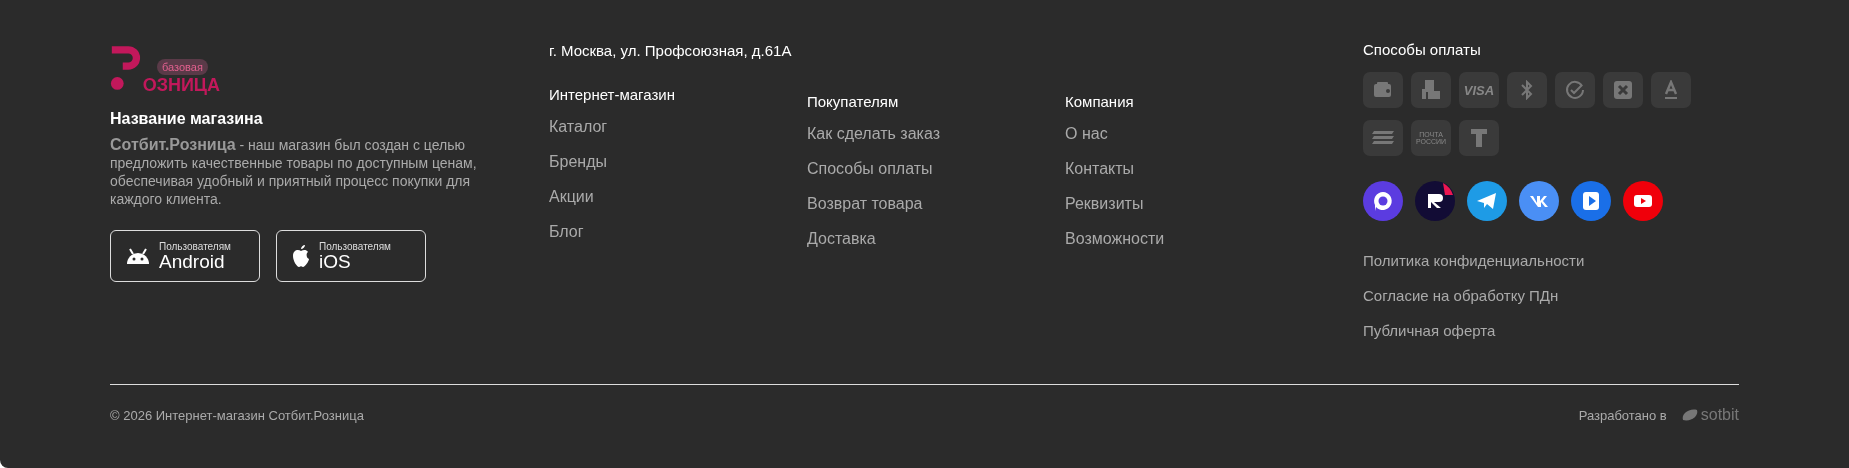  Describe the element at coordinates (936, 203) in the screenshot. I see `menu-link: Возврат товара` at that location.